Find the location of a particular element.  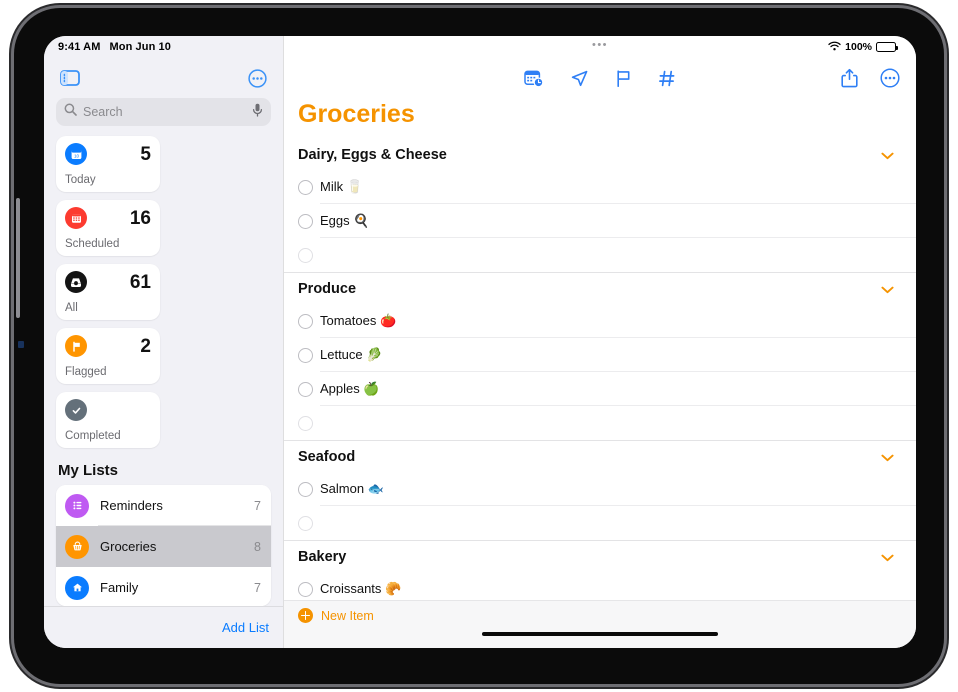

location-icon is located at coordinates (579, 78).